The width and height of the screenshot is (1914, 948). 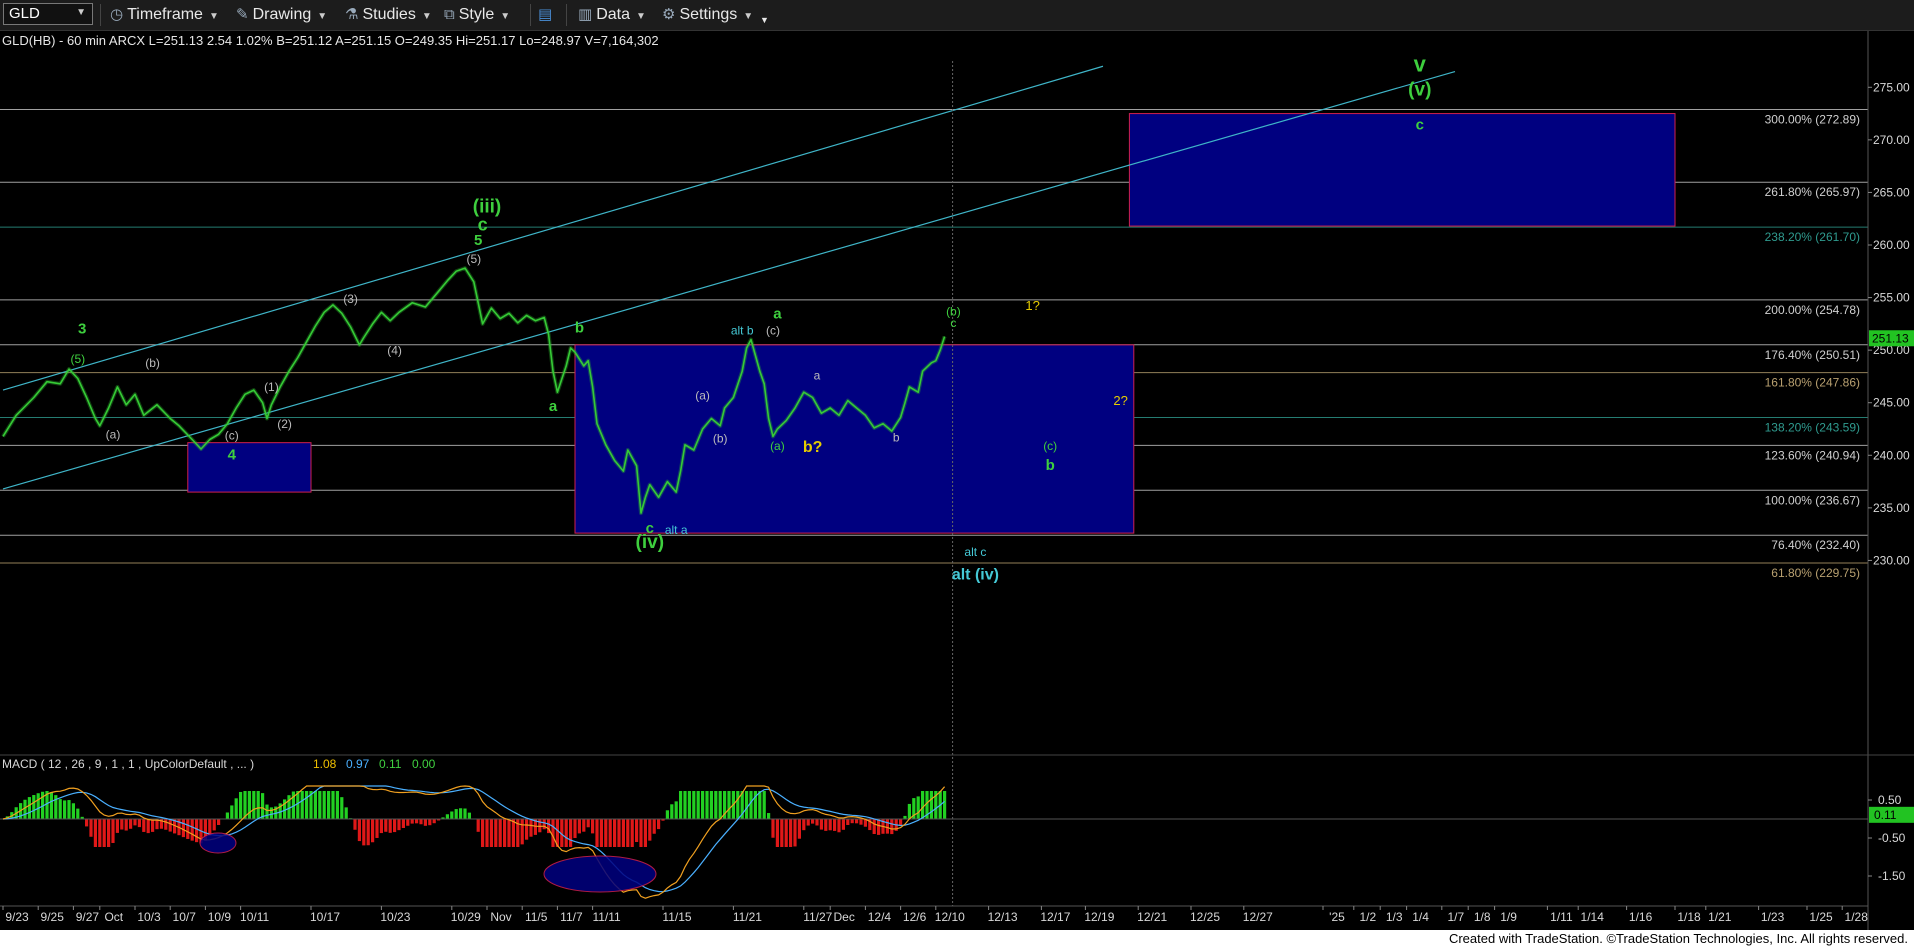 What do you see at coordinates (82, 328) in the screenshot?
I see `wave-label: 3` at bounding box center [82, 328].